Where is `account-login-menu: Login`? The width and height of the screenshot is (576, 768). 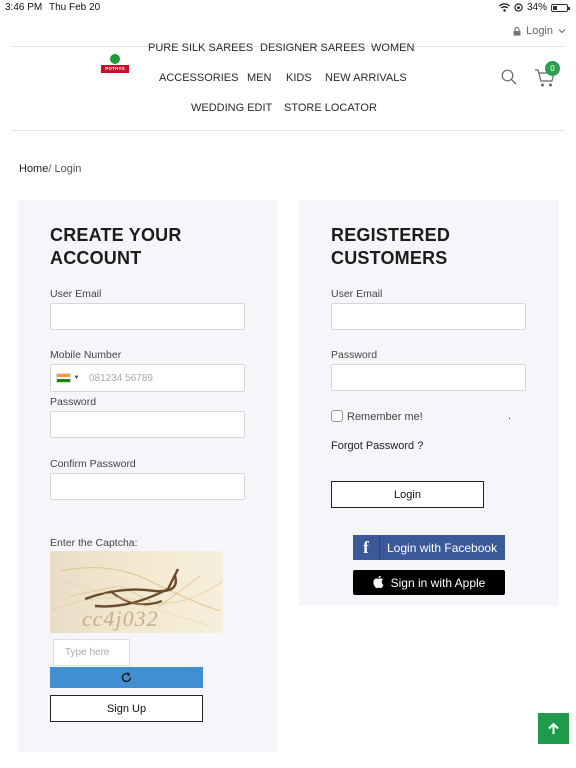
account-login-menu: Login is located at coordinates (539, 31).